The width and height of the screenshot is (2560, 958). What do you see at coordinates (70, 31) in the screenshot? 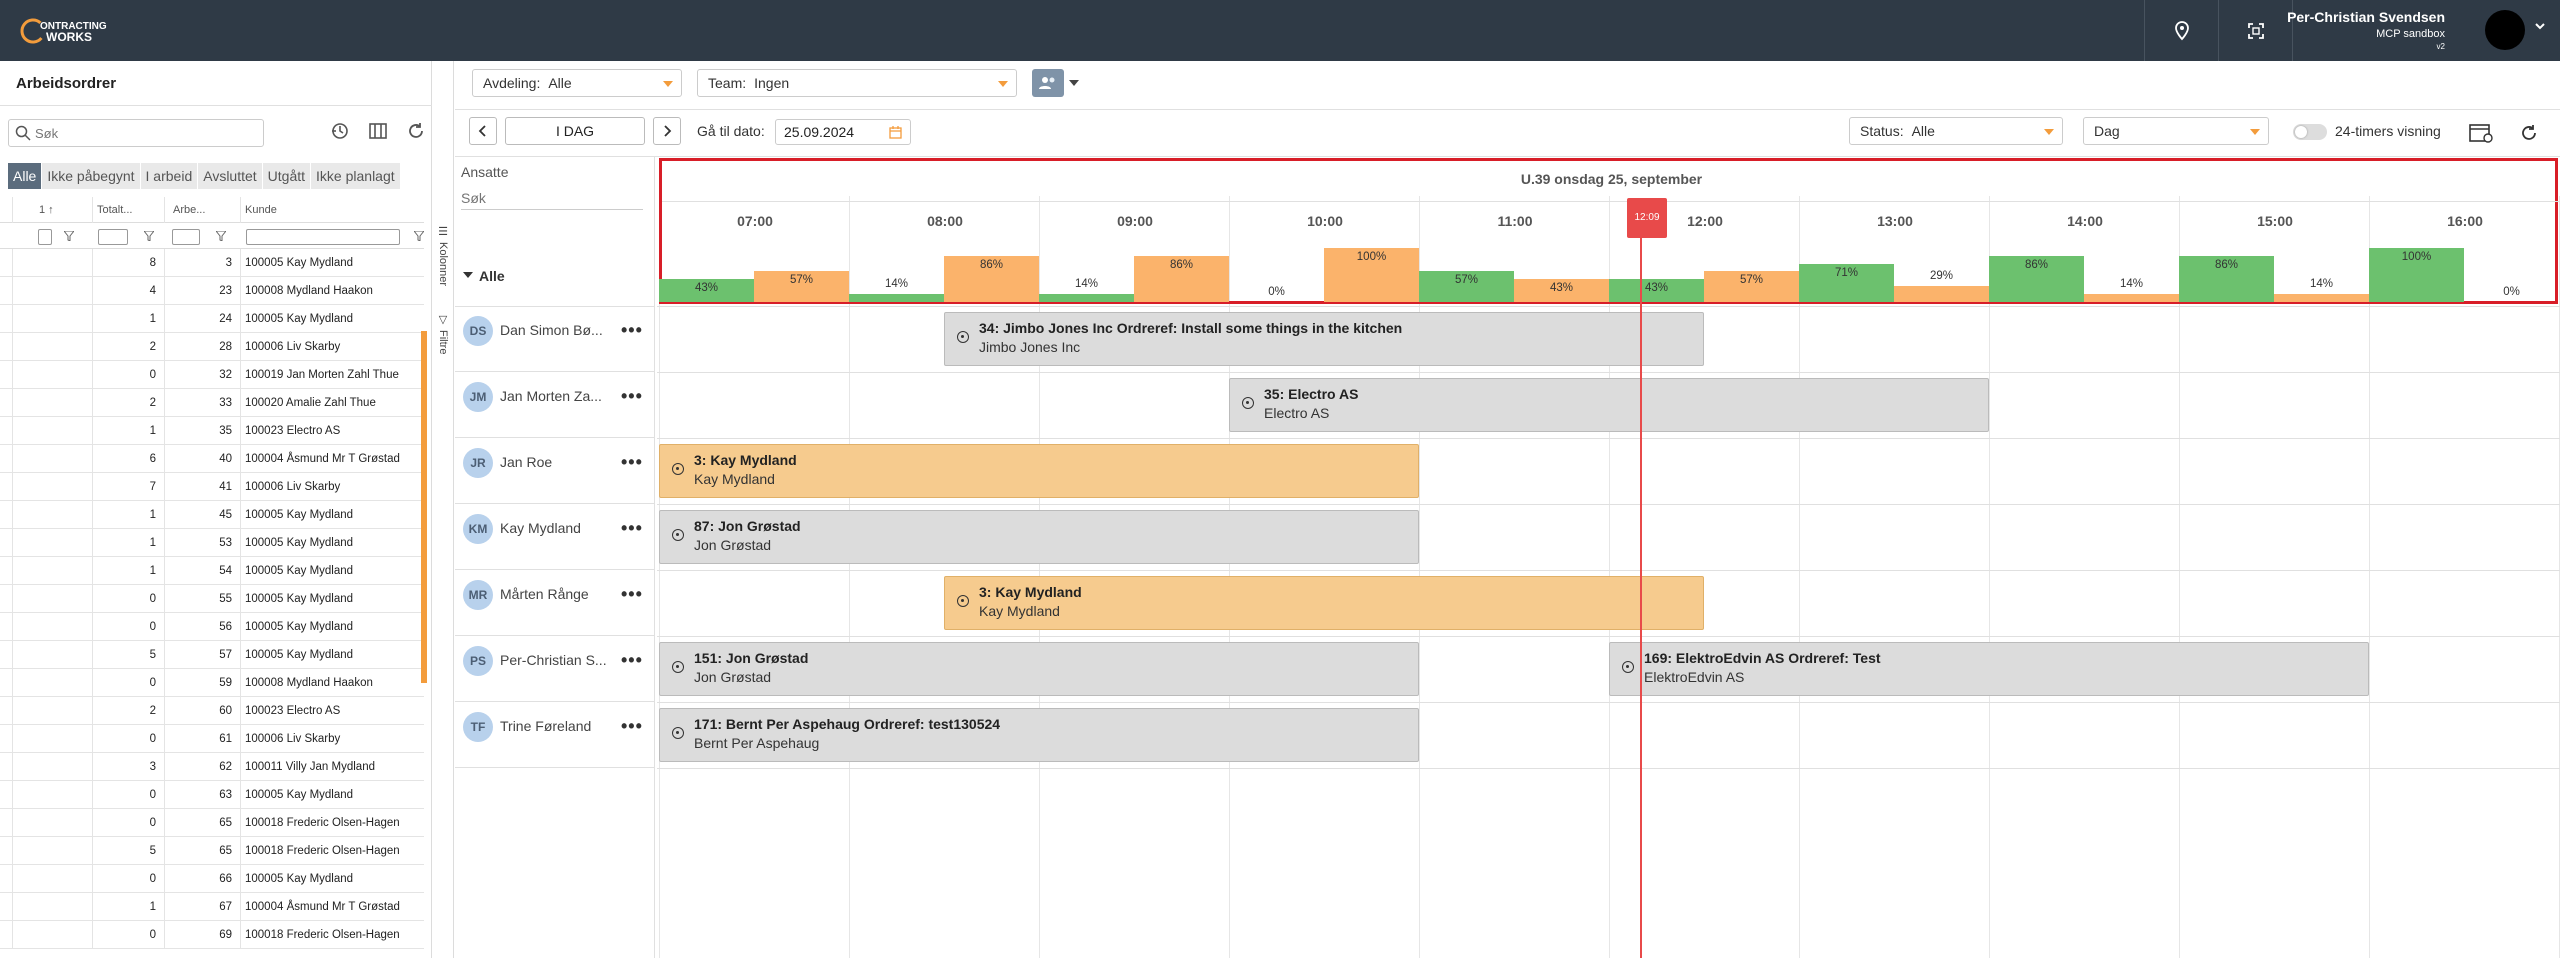
I see `contracting-works-logo: ONTRACTING WORKS` at bounding box center [70, 31].